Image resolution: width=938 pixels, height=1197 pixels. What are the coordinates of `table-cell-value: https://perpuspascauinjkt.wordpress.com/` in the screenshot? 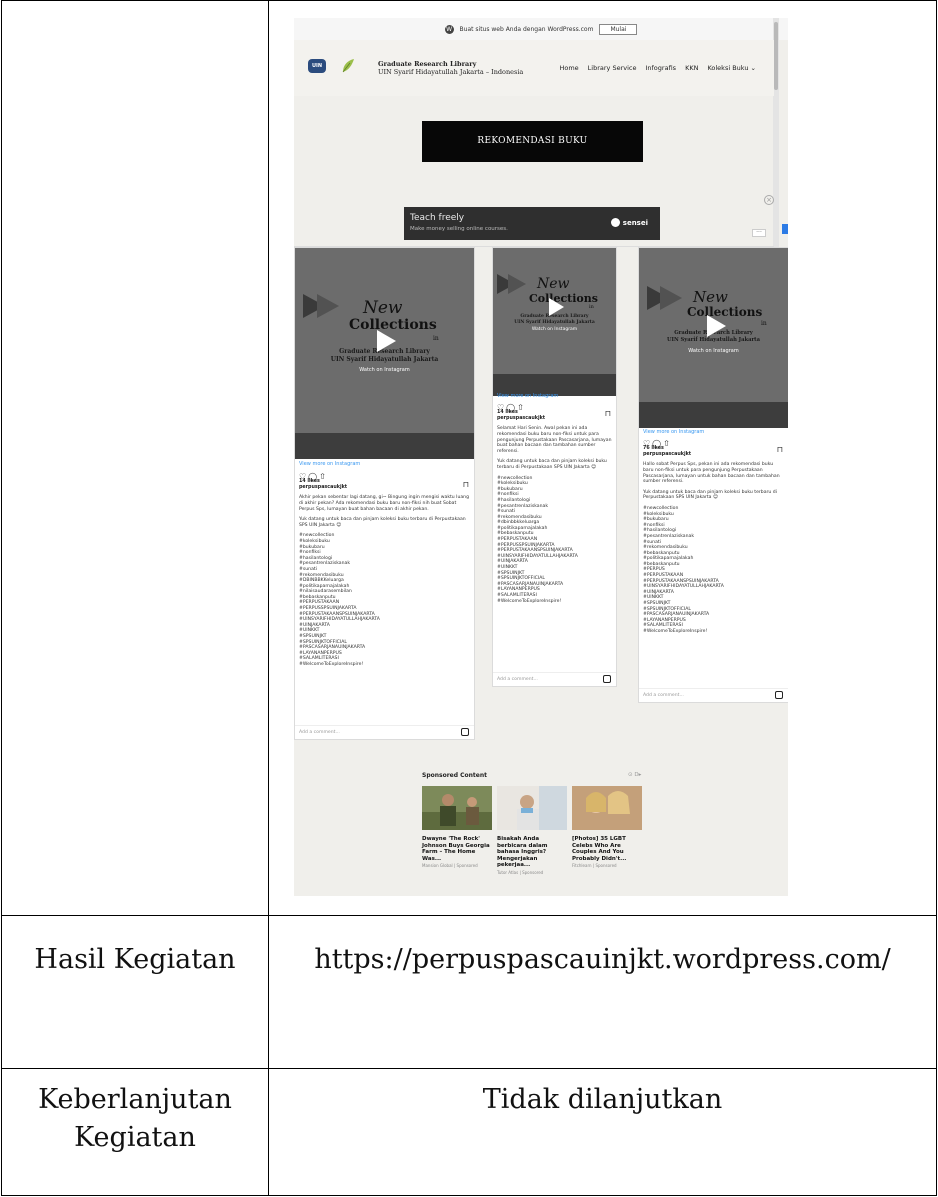 It's located at (602, 992).